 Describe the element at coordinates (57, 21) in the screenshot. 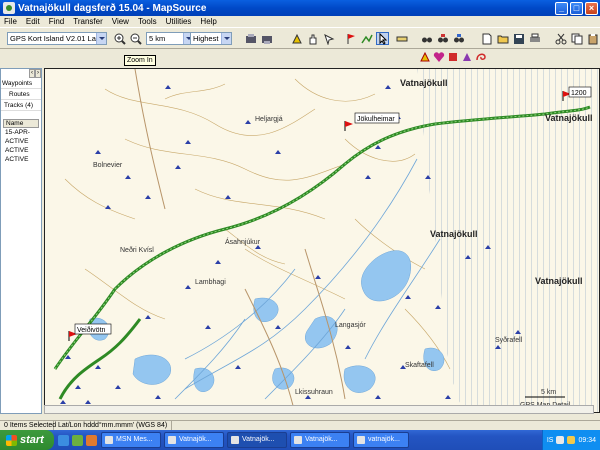

I see `menu-find: Find` at that location.